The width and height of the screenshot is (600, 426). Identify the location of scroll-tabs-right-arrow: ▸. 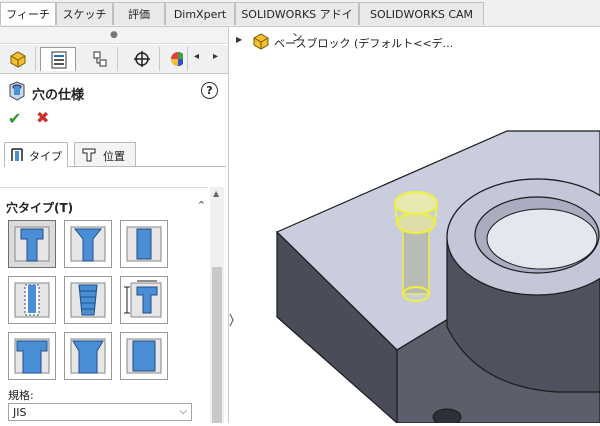
(215, 56).